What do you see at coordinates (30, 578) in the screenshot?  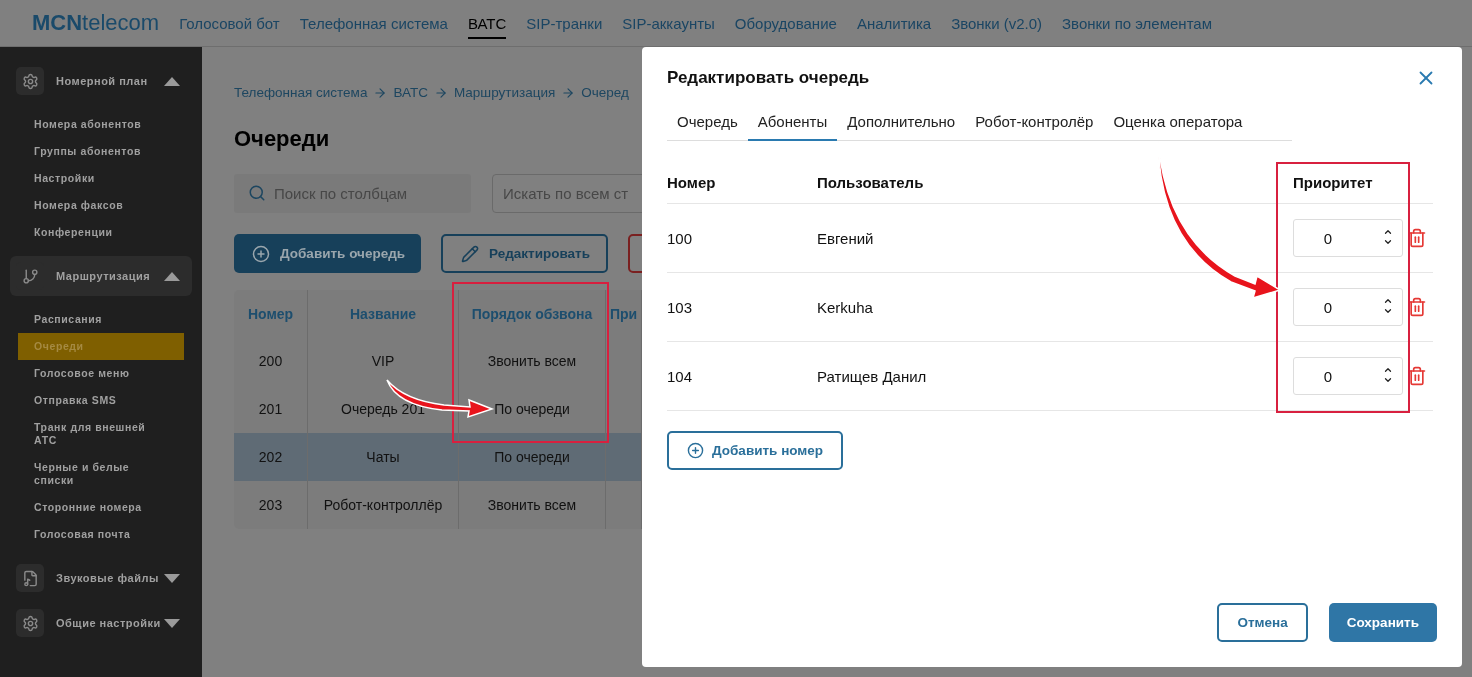 I see `music-file-icon` at bounding box center [30, 578].